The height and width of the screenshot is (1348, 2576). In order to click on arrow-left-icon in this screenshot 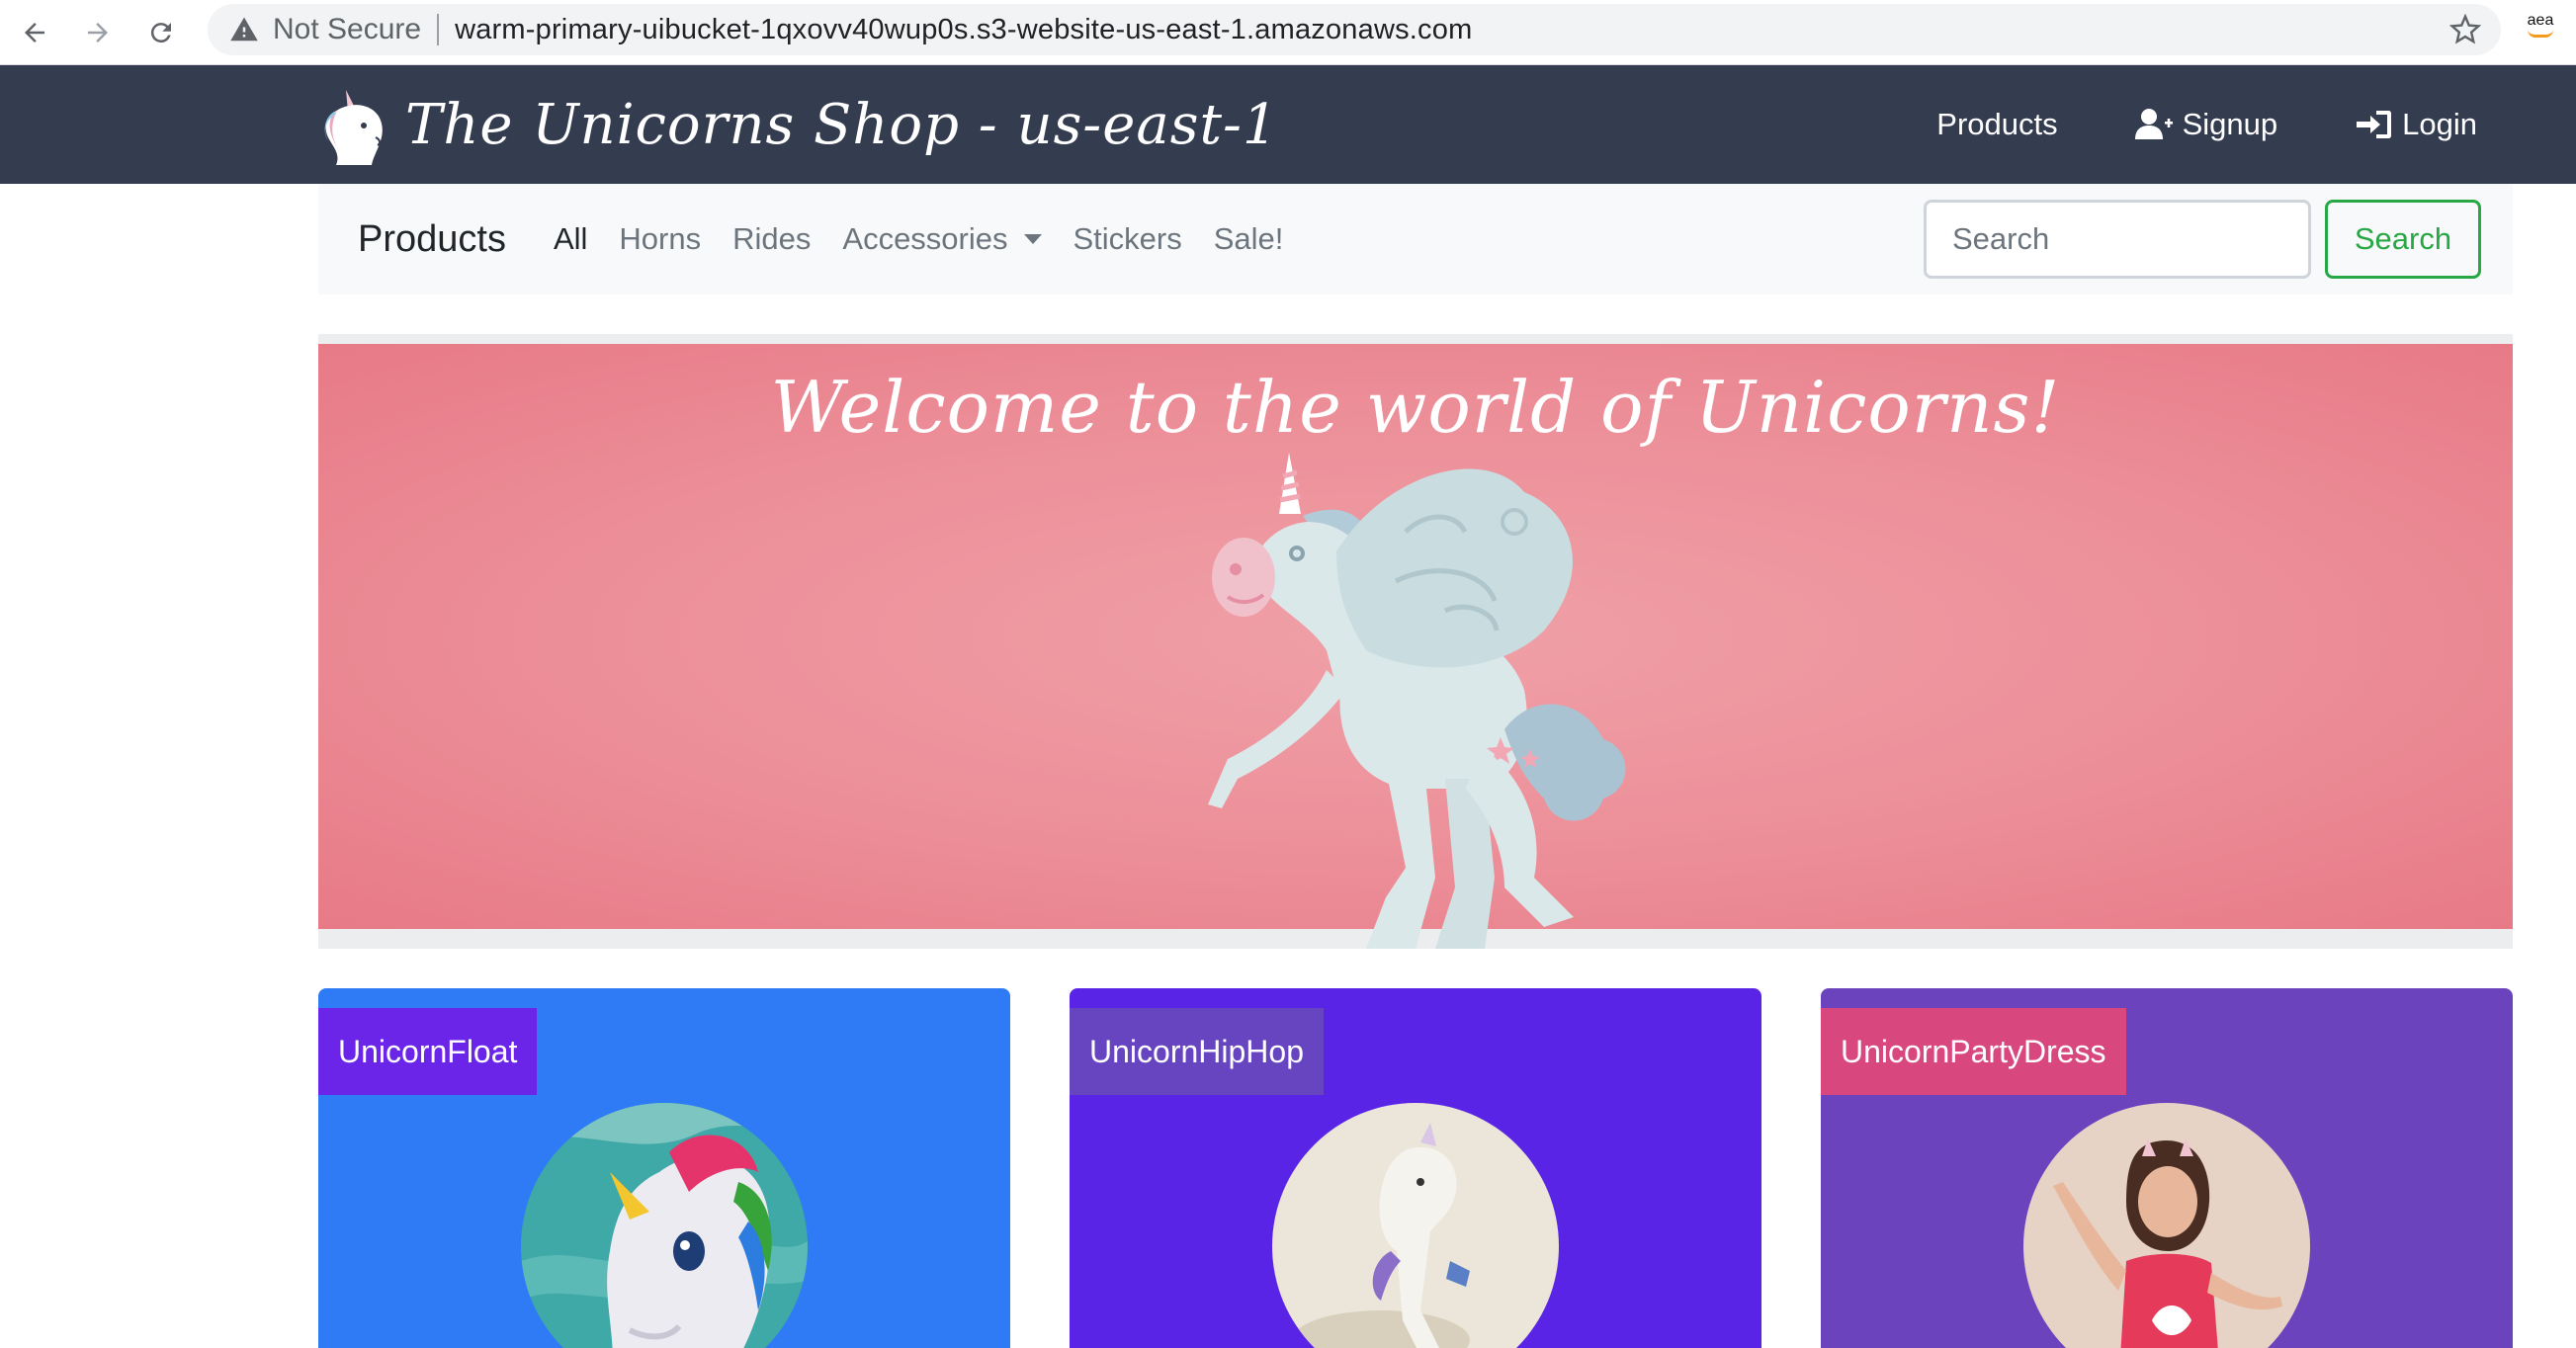, I will do `click(34, 32)`.